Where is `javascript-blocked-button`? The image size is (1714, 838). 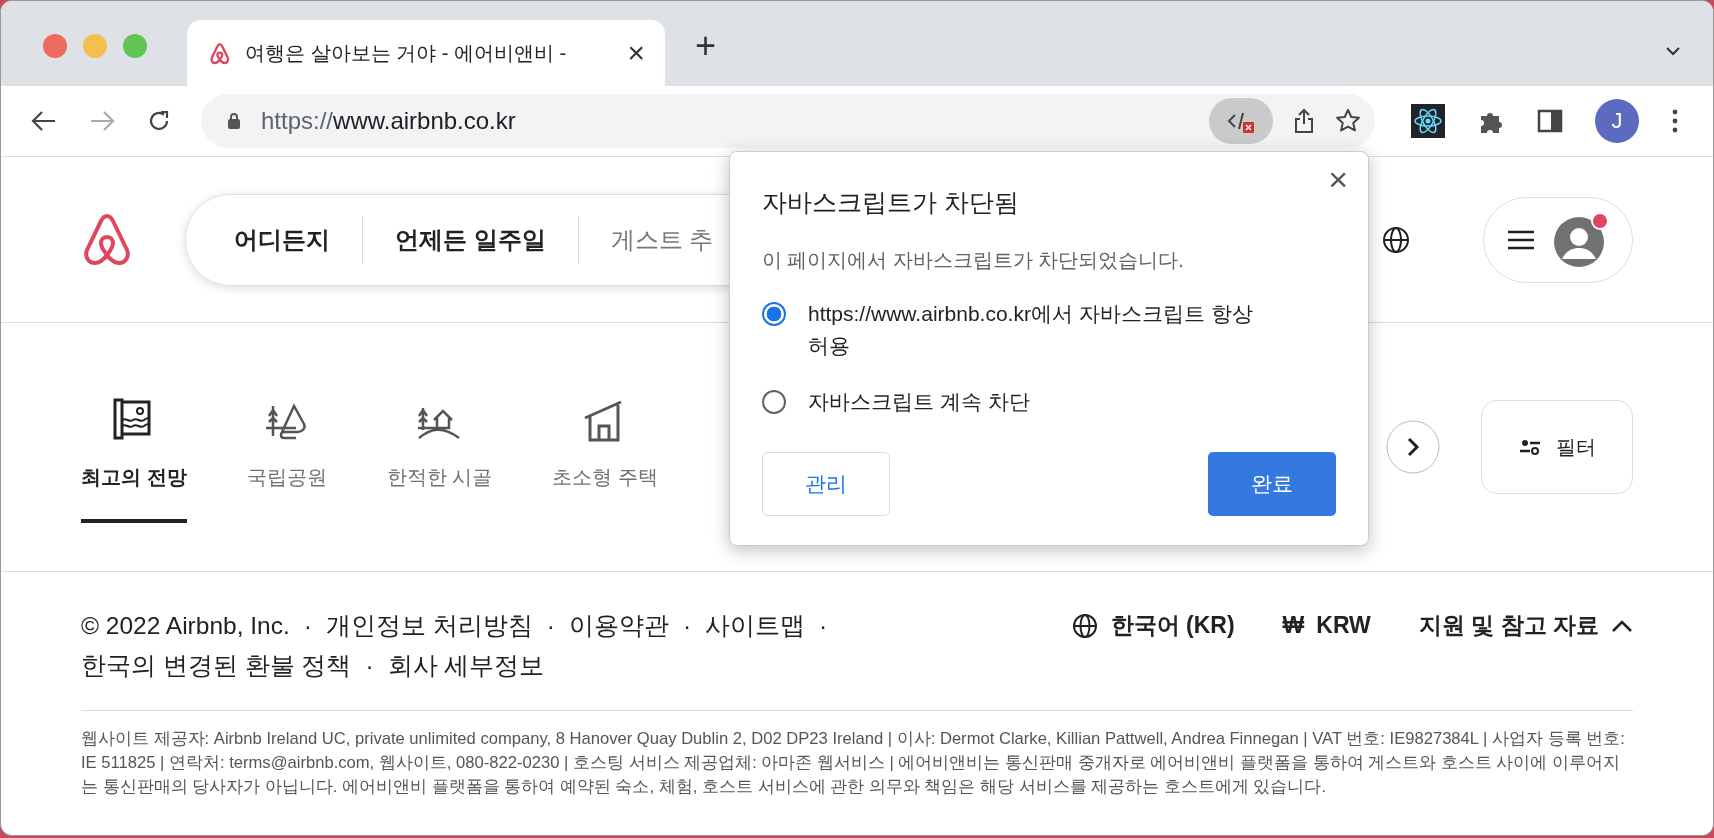 javascript-blocked-button is located at coordinates (1241, 121).